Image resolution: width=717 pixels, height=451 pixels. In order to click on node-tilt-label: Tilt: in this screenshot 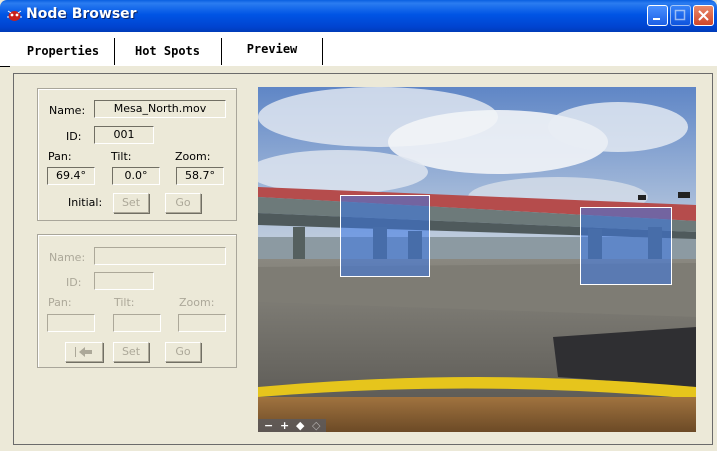, I will do `click(121, 156)`.